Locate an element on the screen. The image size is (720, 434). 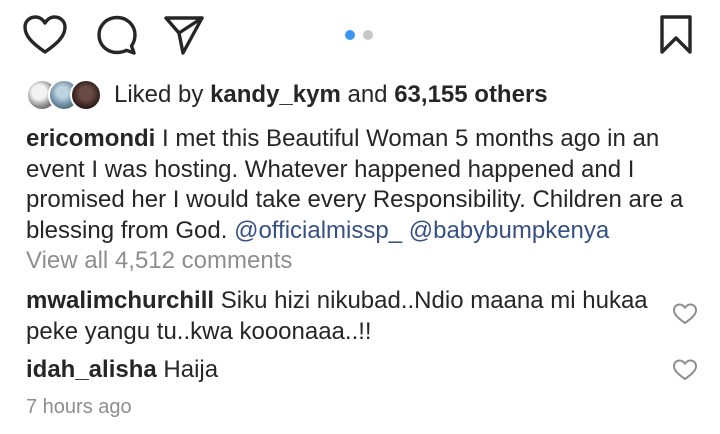
liker-username-link: kandy_kym is located at coordinates (275, 94).